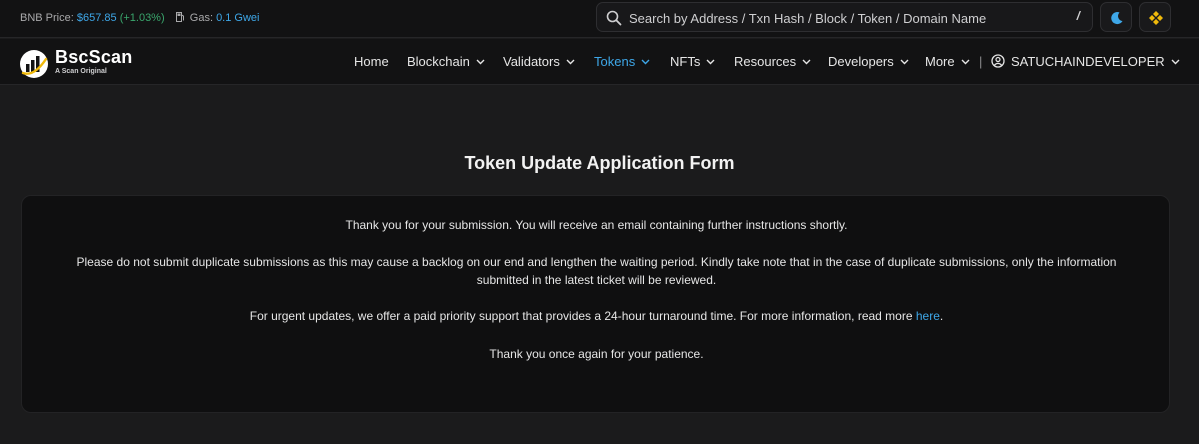 The height and width of the screenshot is (444, 1199). I want to click on nav-label: NFTs, so click(685, 61).